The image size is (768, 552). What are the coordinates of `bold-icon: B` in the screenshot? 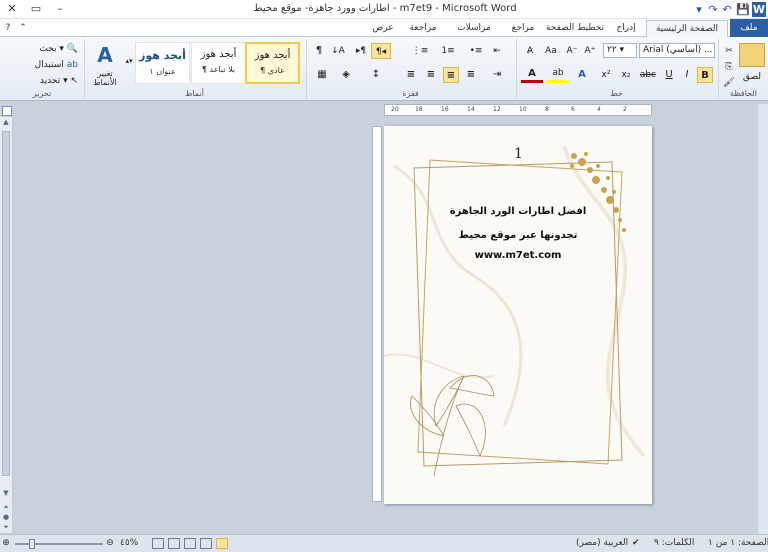 It's located at (705, 75).